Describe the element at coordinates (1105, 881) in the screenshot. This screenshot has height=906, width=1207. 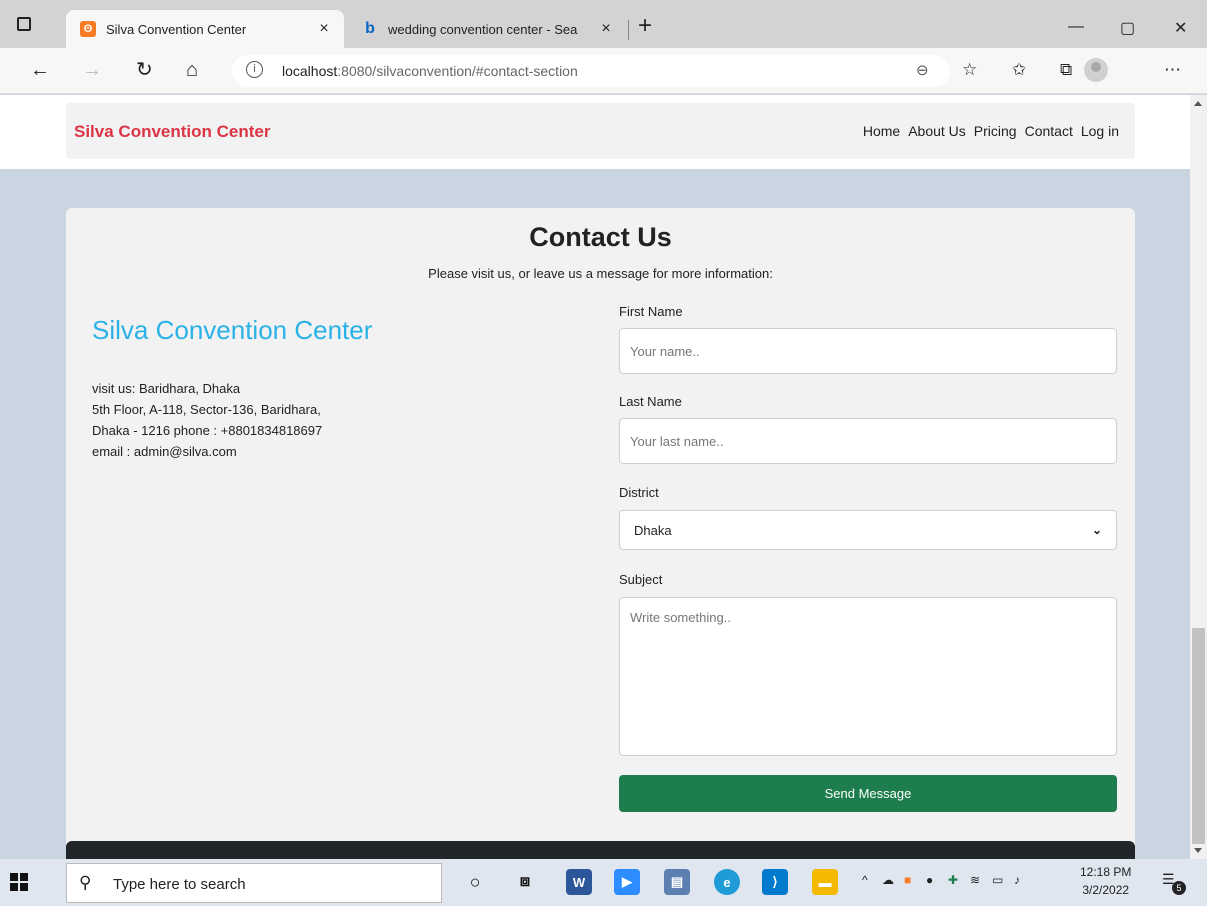
I see `system-clock: 12:18 PM 3/2/2022` at that location.